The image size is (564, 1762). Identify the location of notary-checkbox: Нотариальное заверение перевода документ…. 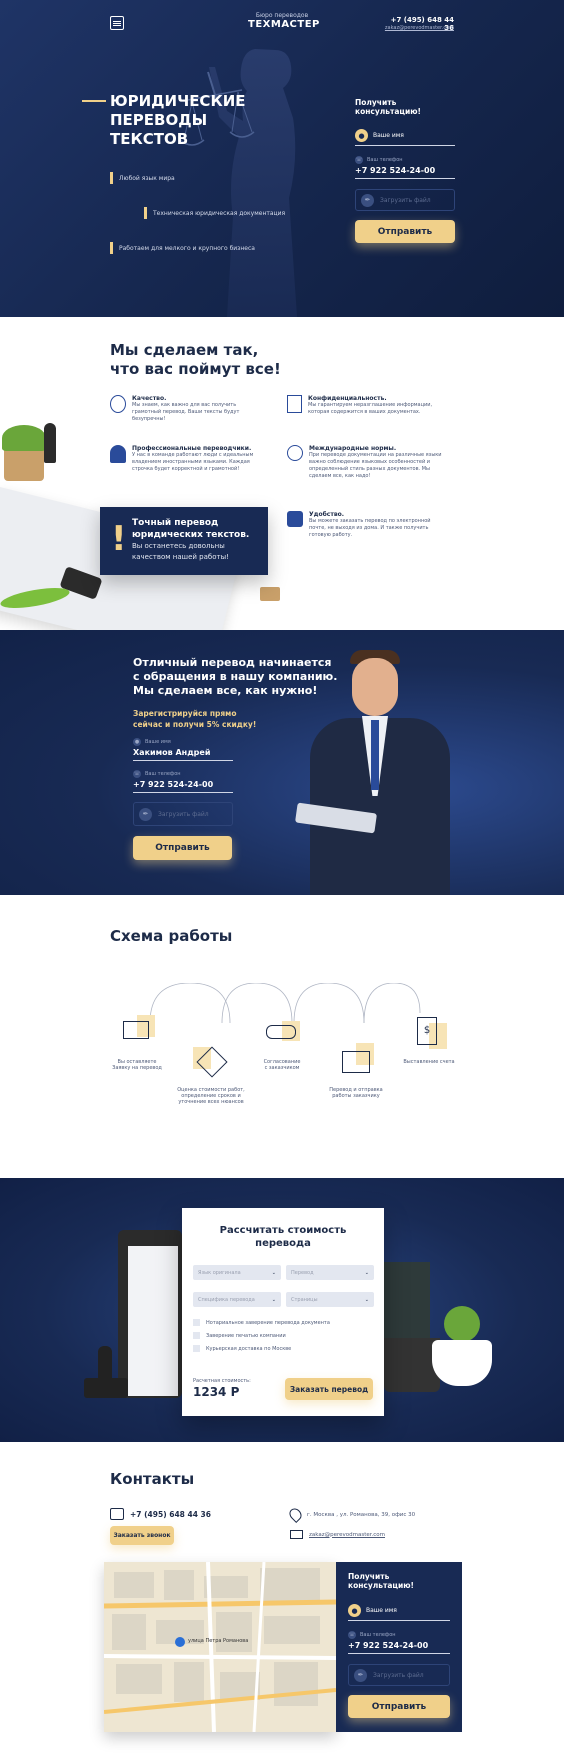
(261, 1322).